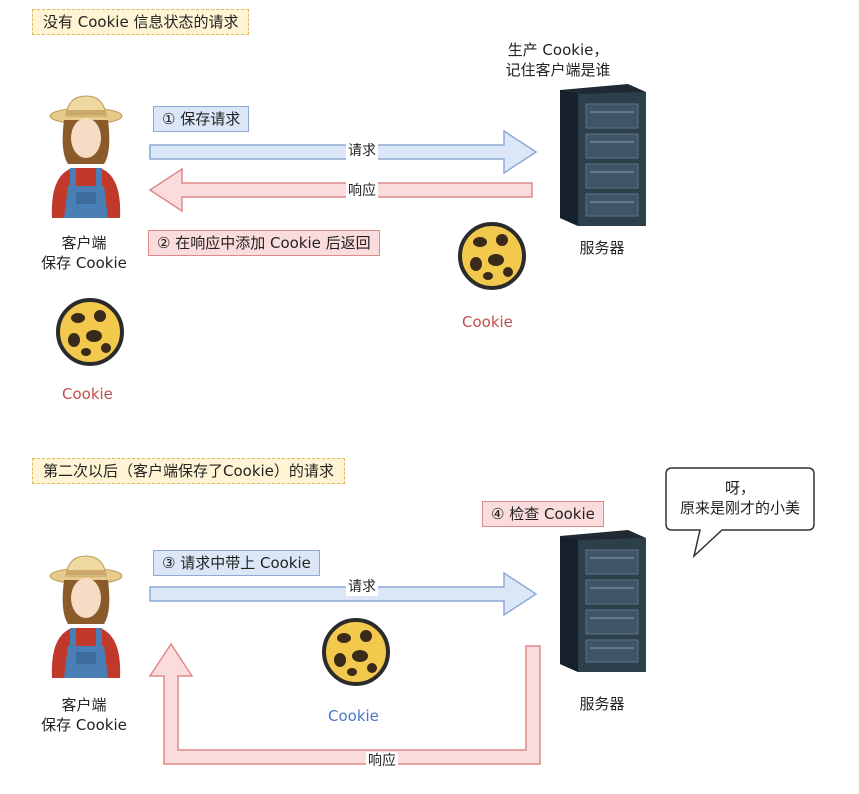  What do you see at coordinates (558, 70) in the screenshot?
I see `server-caption-line2: 记住客户端是谁` at bounding box center [558, 70].